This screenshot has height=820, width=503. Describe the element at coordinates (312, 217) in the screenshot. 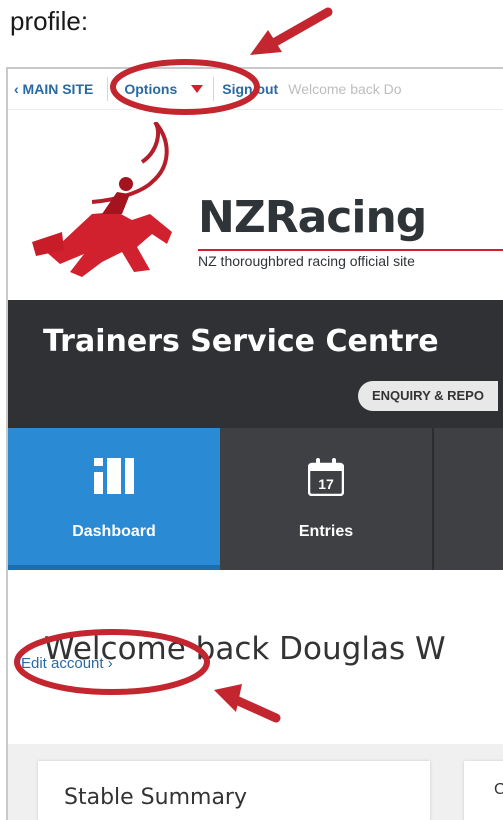

I see `brand-name: NZRacing` at that location.